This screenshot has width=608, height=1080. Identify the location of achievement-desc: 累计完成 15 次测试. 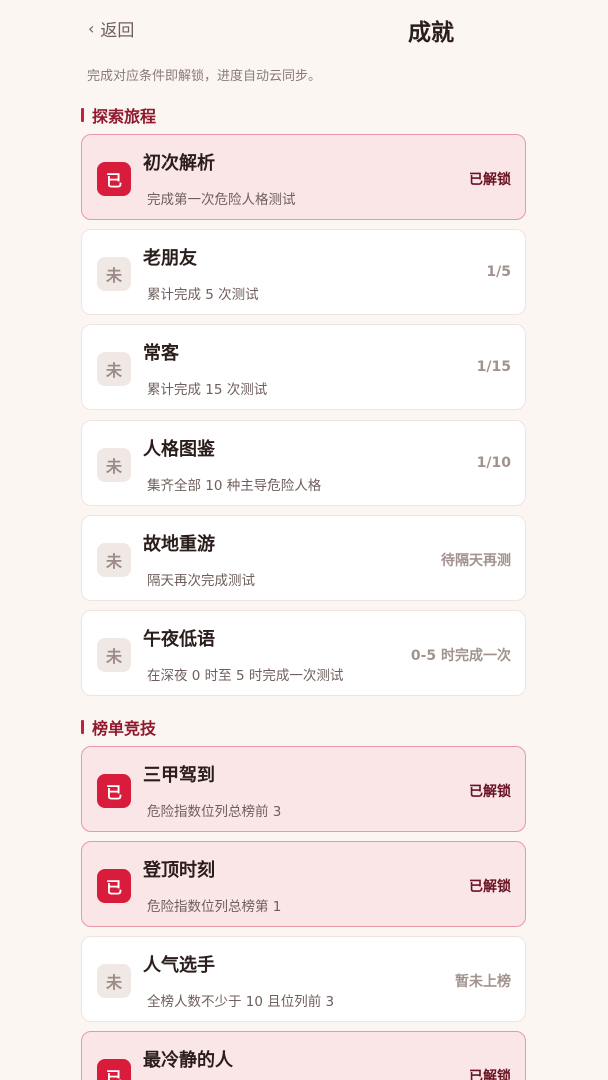
(207, 390).